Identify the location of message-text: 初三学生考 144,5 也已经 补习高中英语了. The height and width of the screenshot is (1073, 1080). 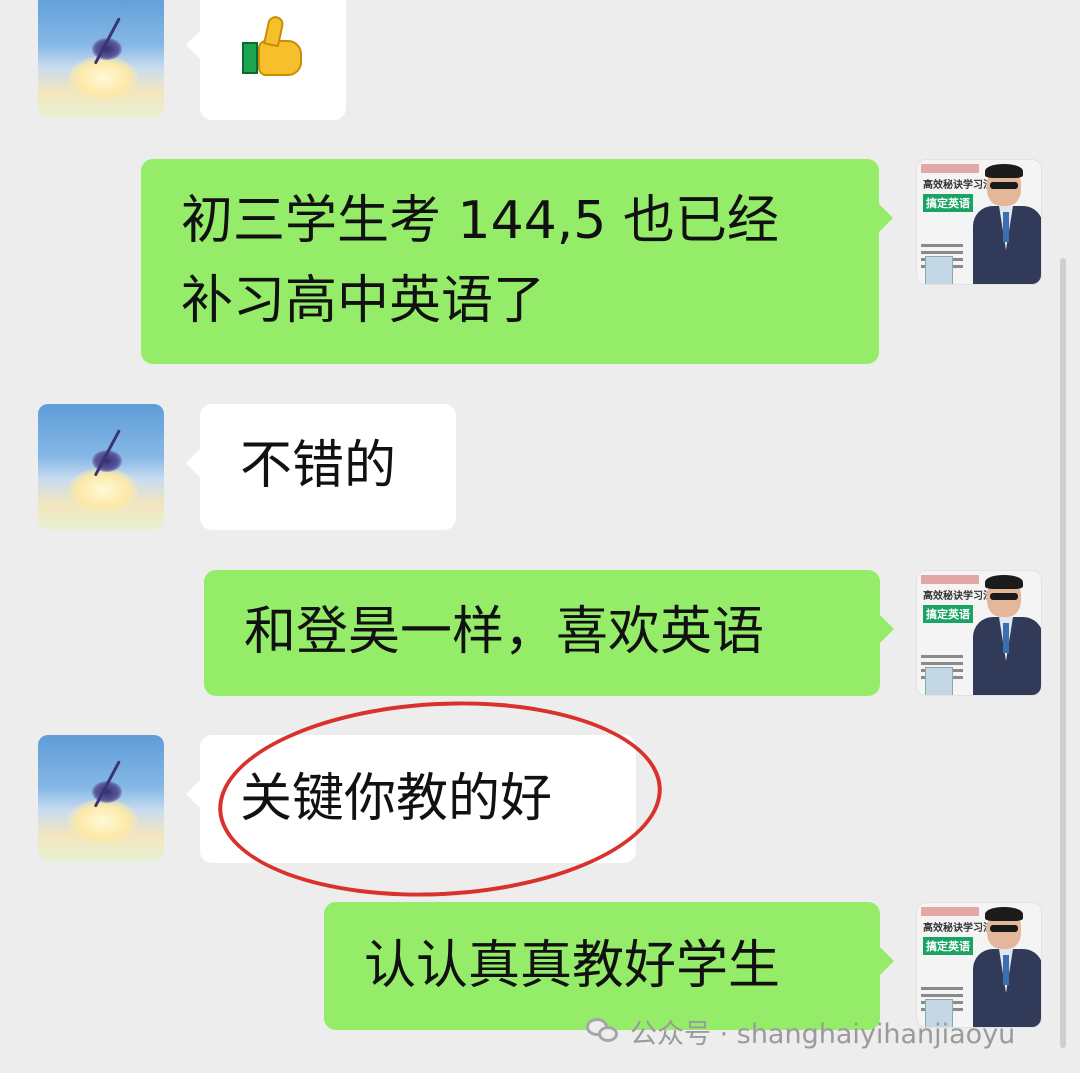
(480, 261).